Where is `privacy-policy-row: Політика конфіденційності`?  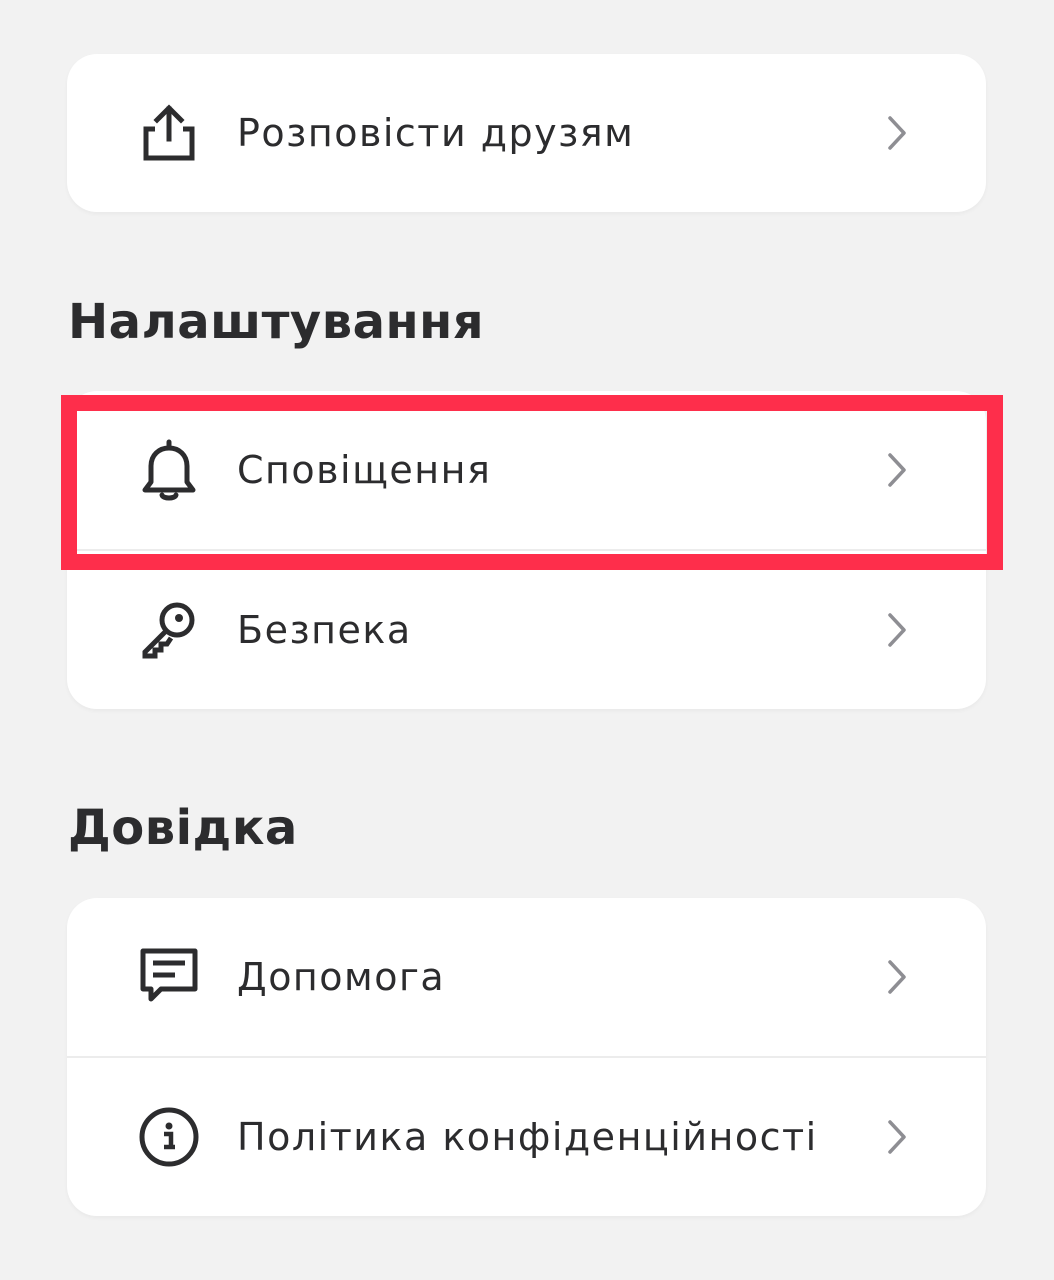
privacy-policy-row: Політика конфіденційності is located at coordinates (526, 1137).